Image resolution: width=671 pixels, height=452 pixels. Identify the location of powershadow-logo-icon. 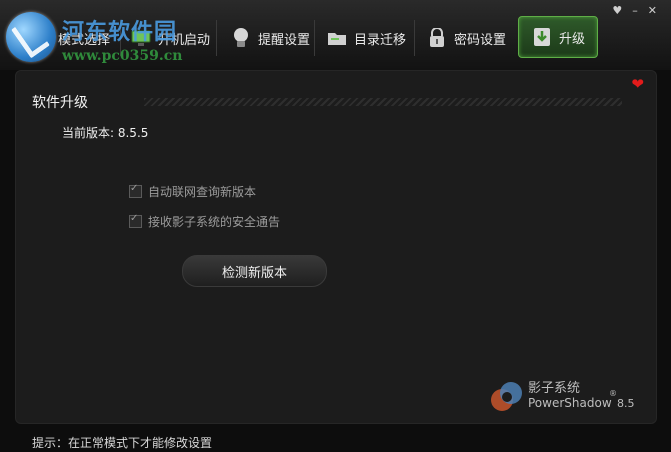
(506, 396).